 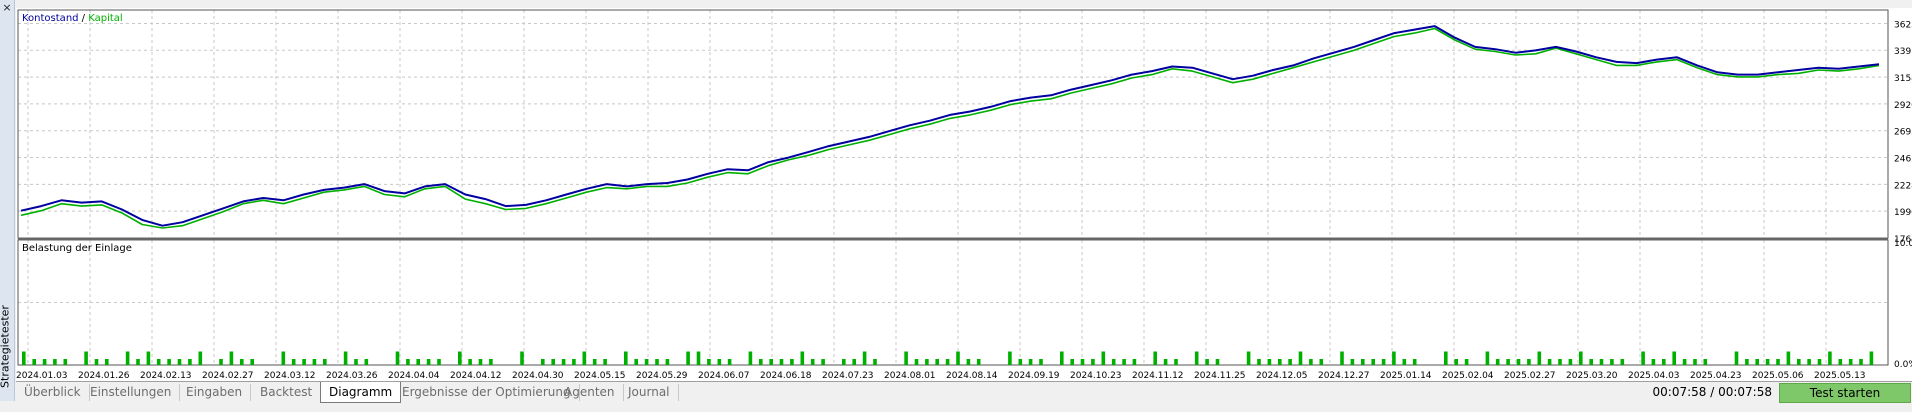 What do you see at coordinates (53, 392) in the screenshot?
I see `tab-overview: Überblick` at bounding box center [53, 392].